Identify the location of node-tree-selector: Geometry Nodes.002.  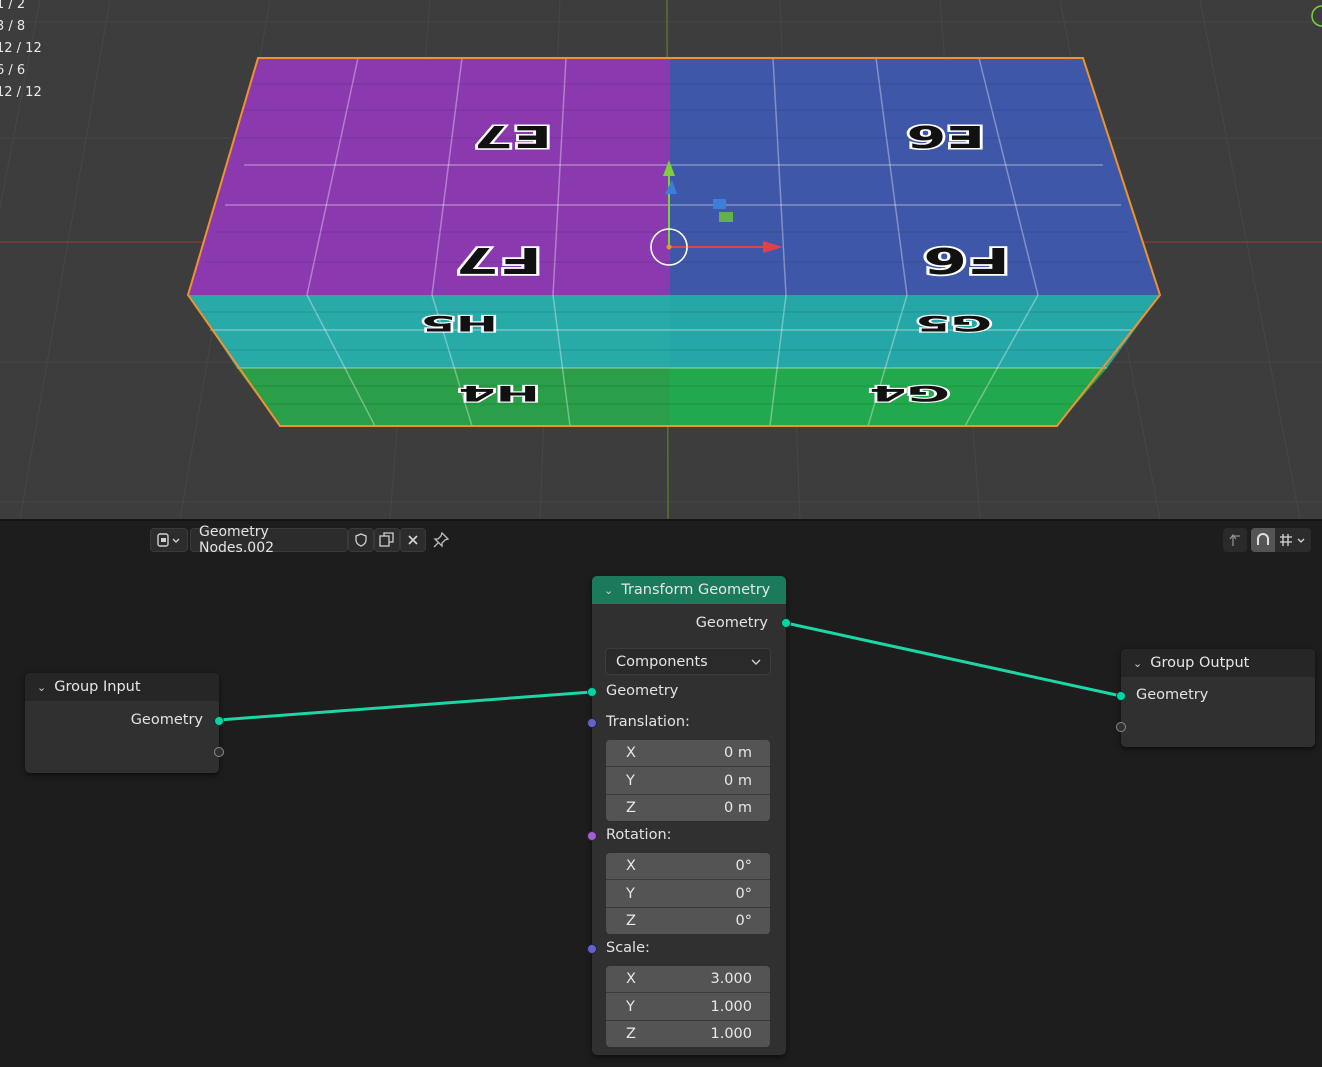
(303, 540).